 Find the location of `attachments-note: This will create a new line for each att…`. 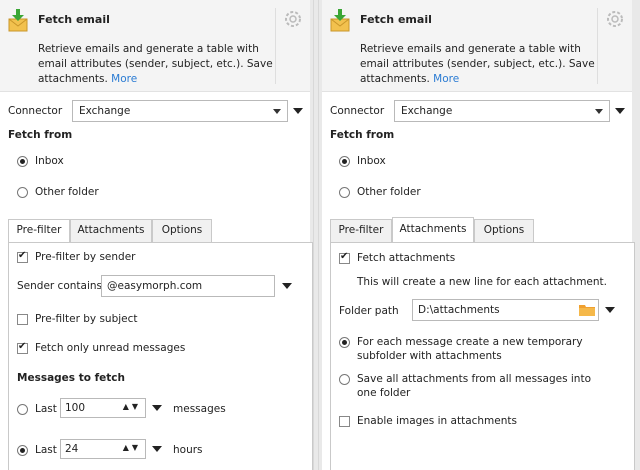

attachments-note: This will create a new line for each att… is located at coordinates (482, 282).